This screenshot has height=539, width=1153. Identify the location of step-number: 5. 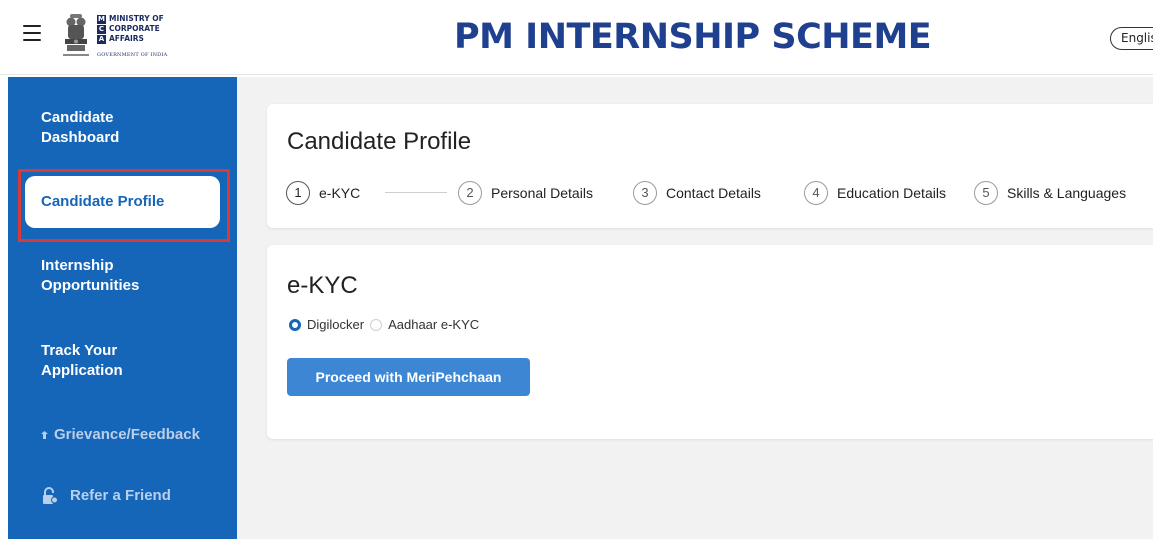
(986, 193).